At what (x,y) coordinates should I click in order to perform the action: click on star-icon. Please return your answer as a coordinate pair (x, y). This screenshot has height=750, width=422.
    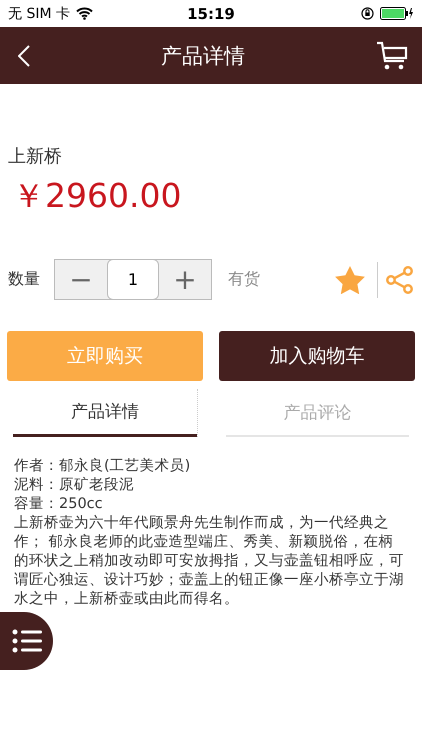
    Looking at the image, I should click on (350, 280).